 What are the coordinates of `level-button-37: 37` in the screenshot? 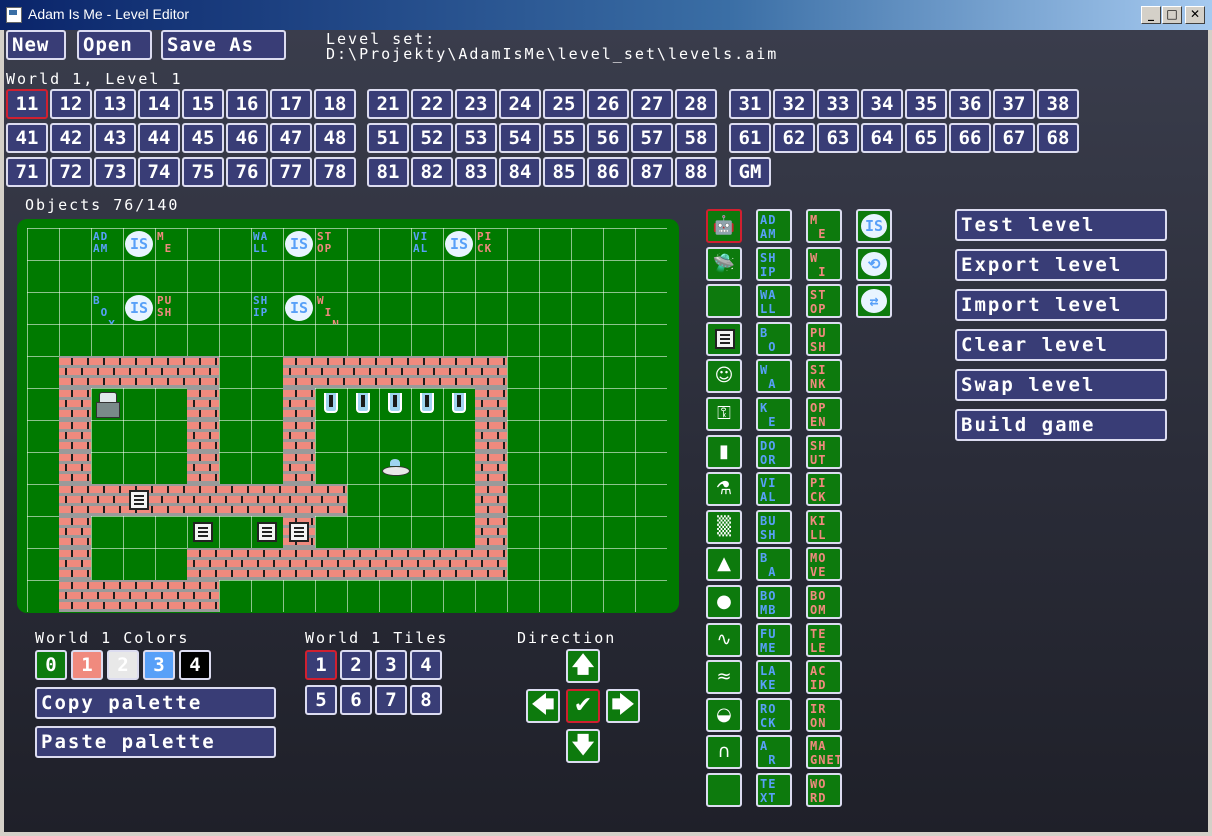 It's located at (1014, 104).